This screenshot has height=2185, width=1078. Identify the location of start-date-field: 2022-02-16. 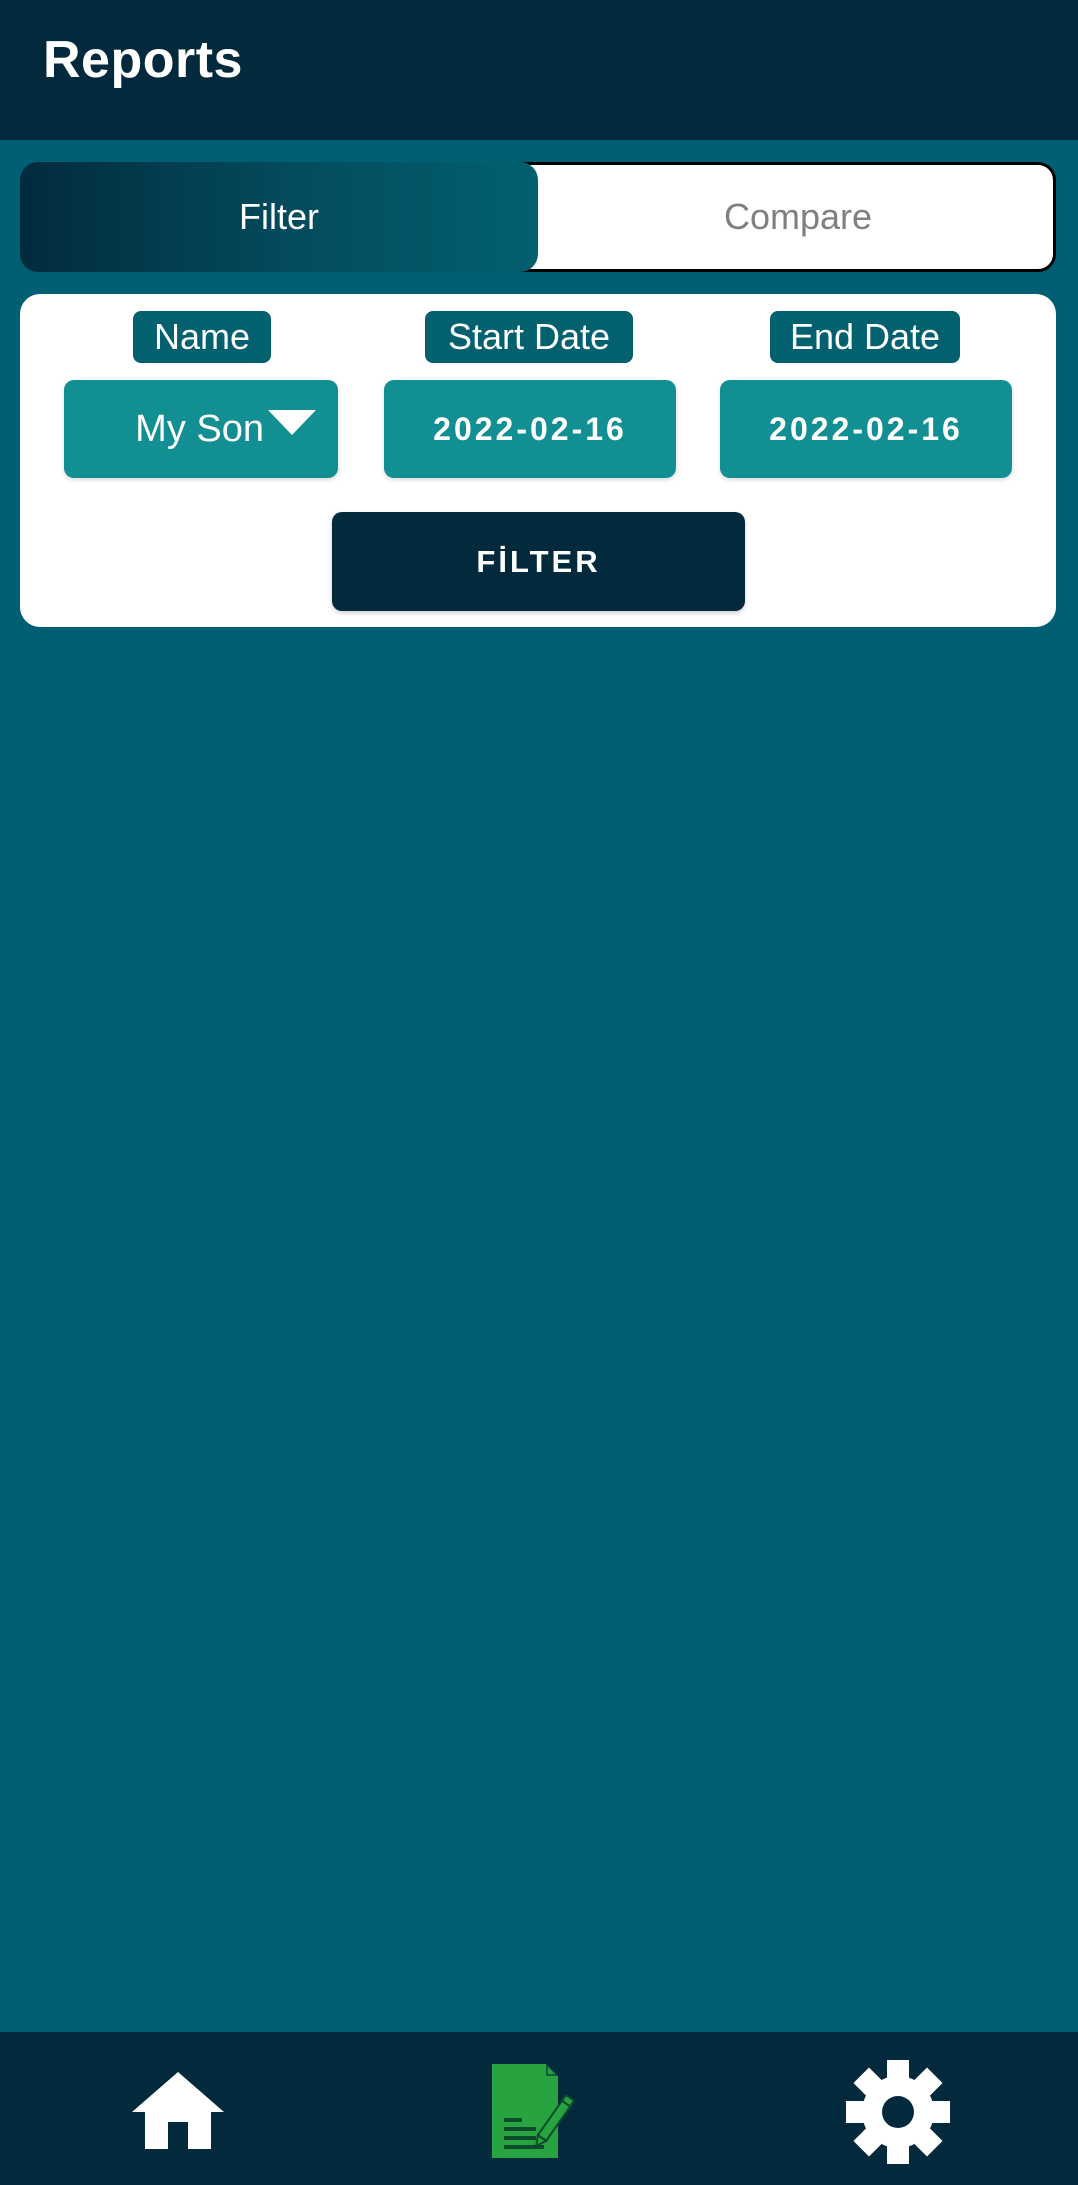
(530, 429).